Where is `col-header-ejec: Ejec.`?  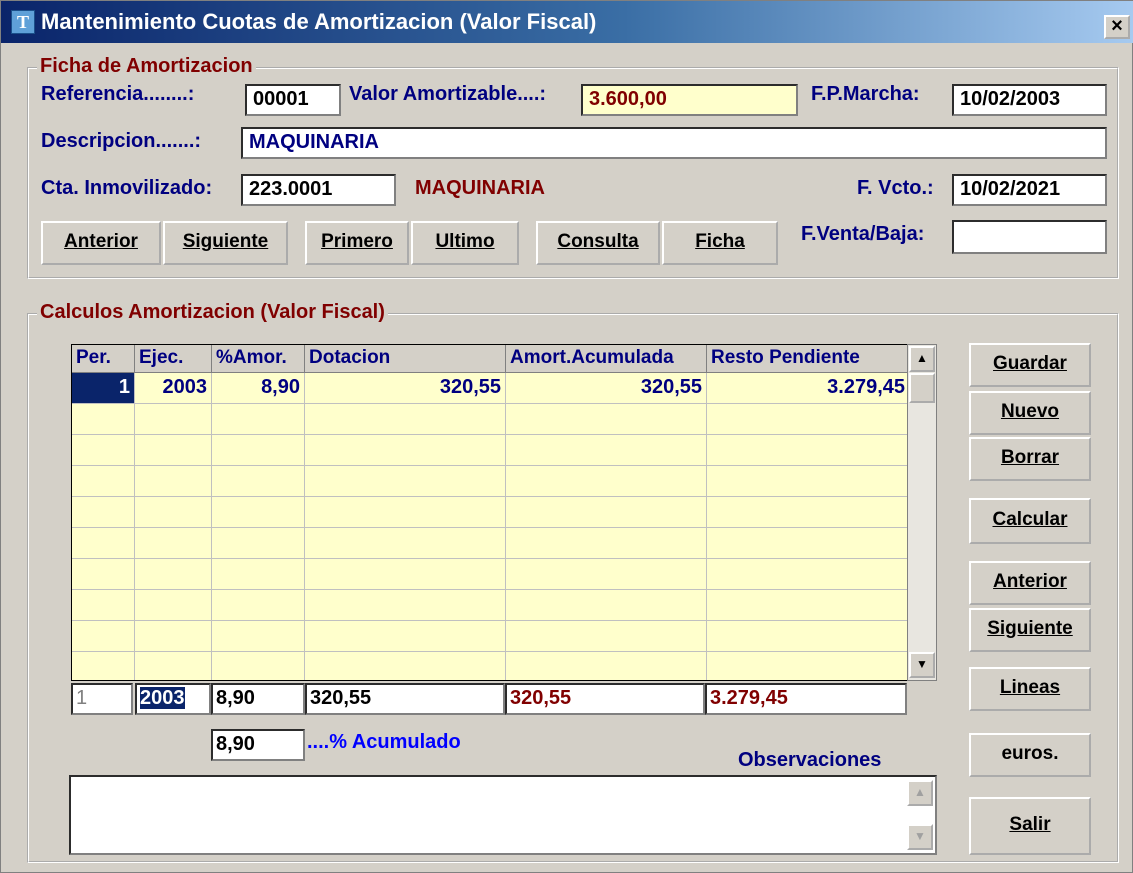
col-header-ejec: Ejec. is located at coordinates (173, 359).